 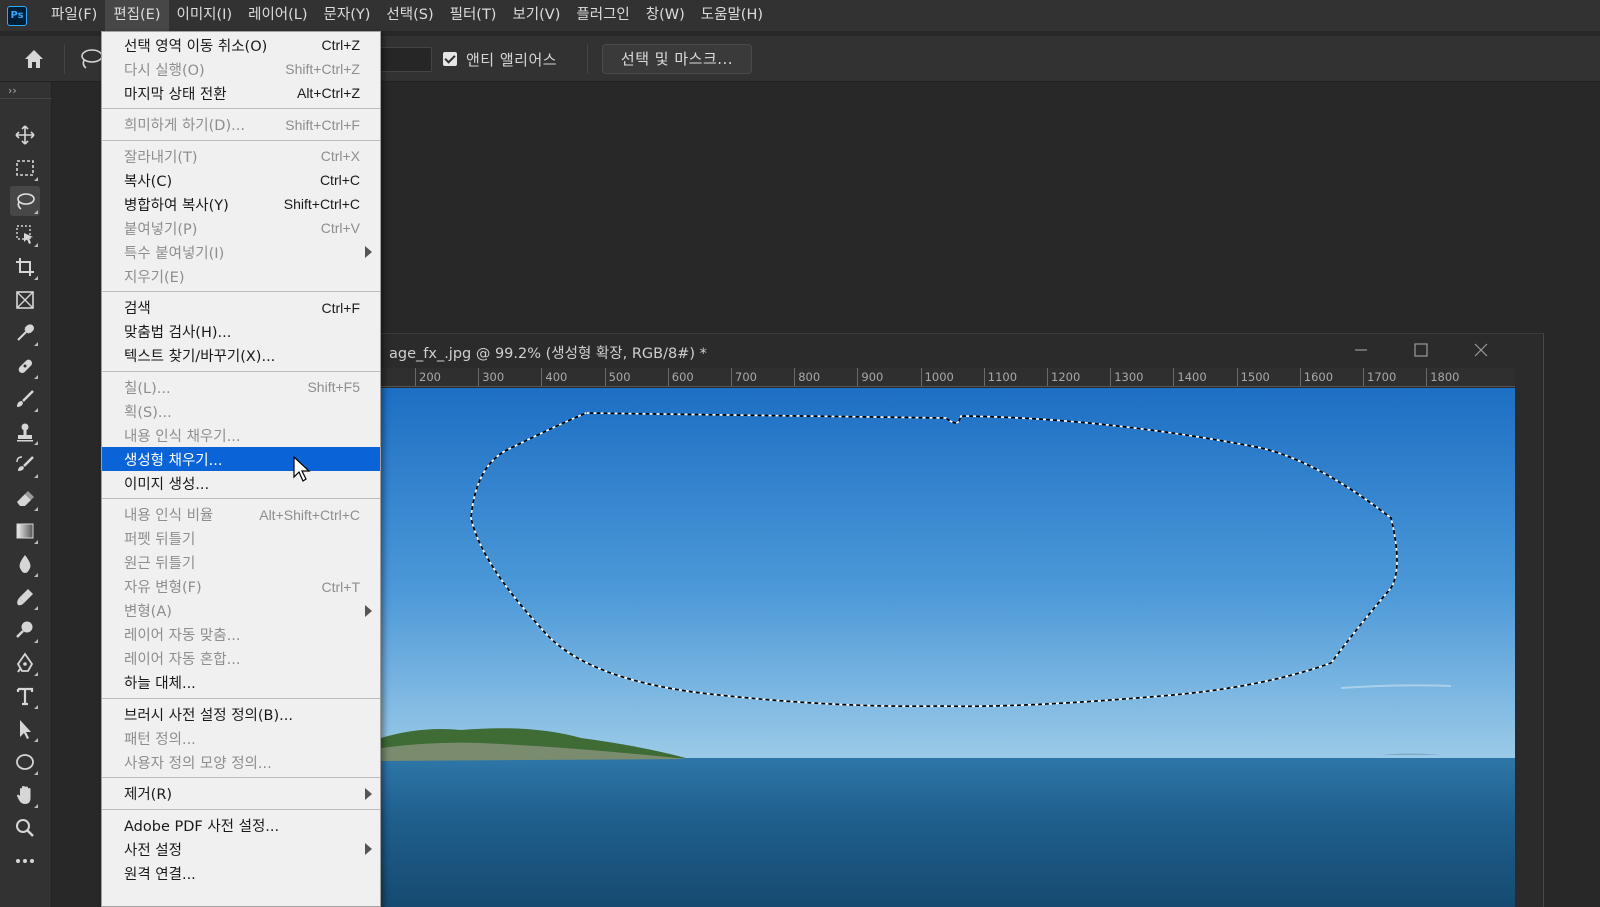 What do you see at coordinates (665, 15) in the screenshot?
I see `menu-window: 창(W)` at bounding box center [665, 15].